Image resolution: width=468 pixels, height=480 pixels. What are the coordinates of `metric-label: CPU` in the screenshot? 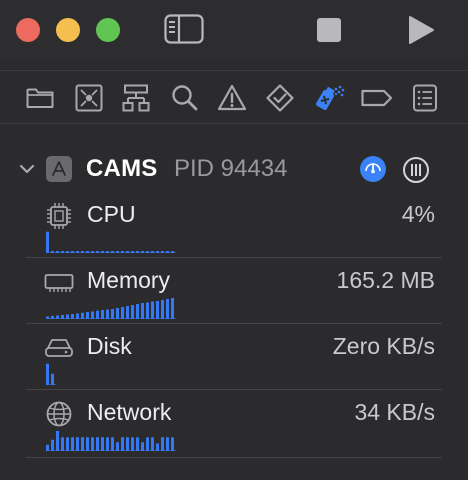 It's located at (111, 214).